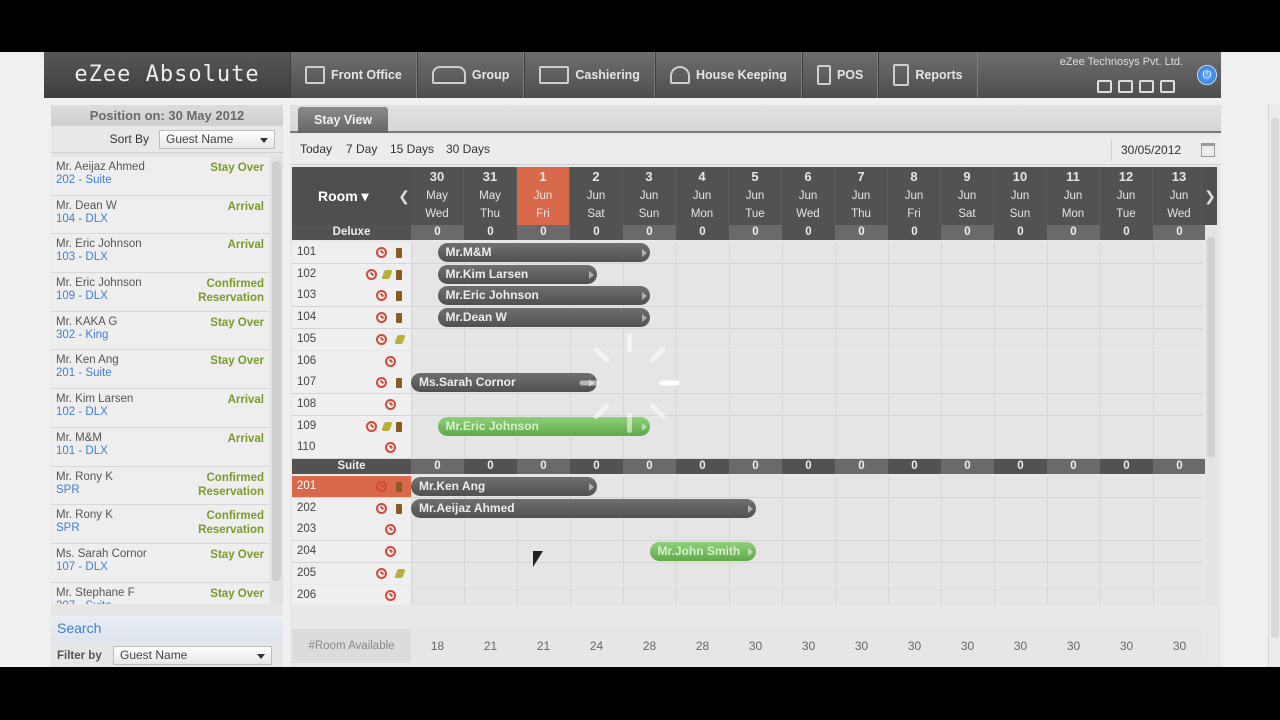  Describe the element at coordinates (351, 486) in the screenshot. I see `room-number: 201` at that location.